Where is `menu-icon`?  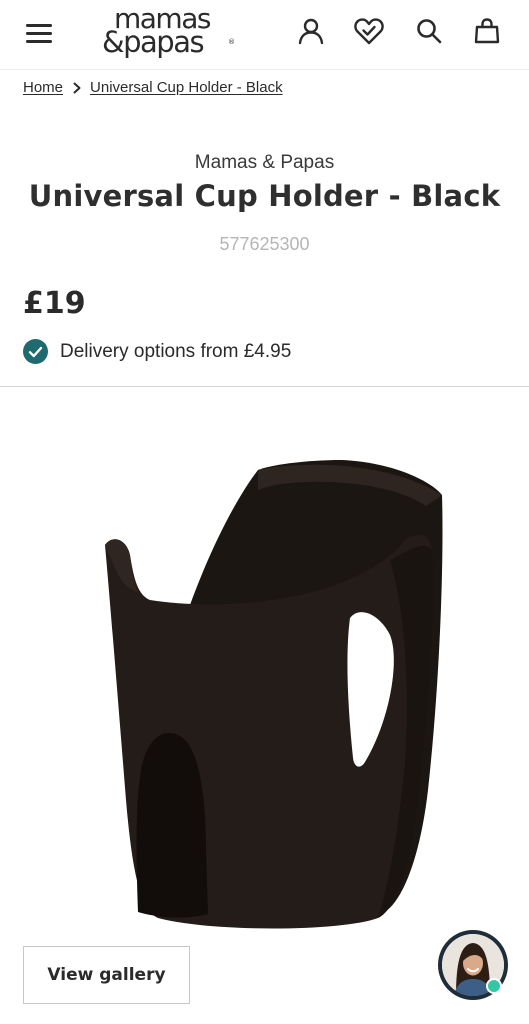
menu-icon is located at coordinates (40, 34).